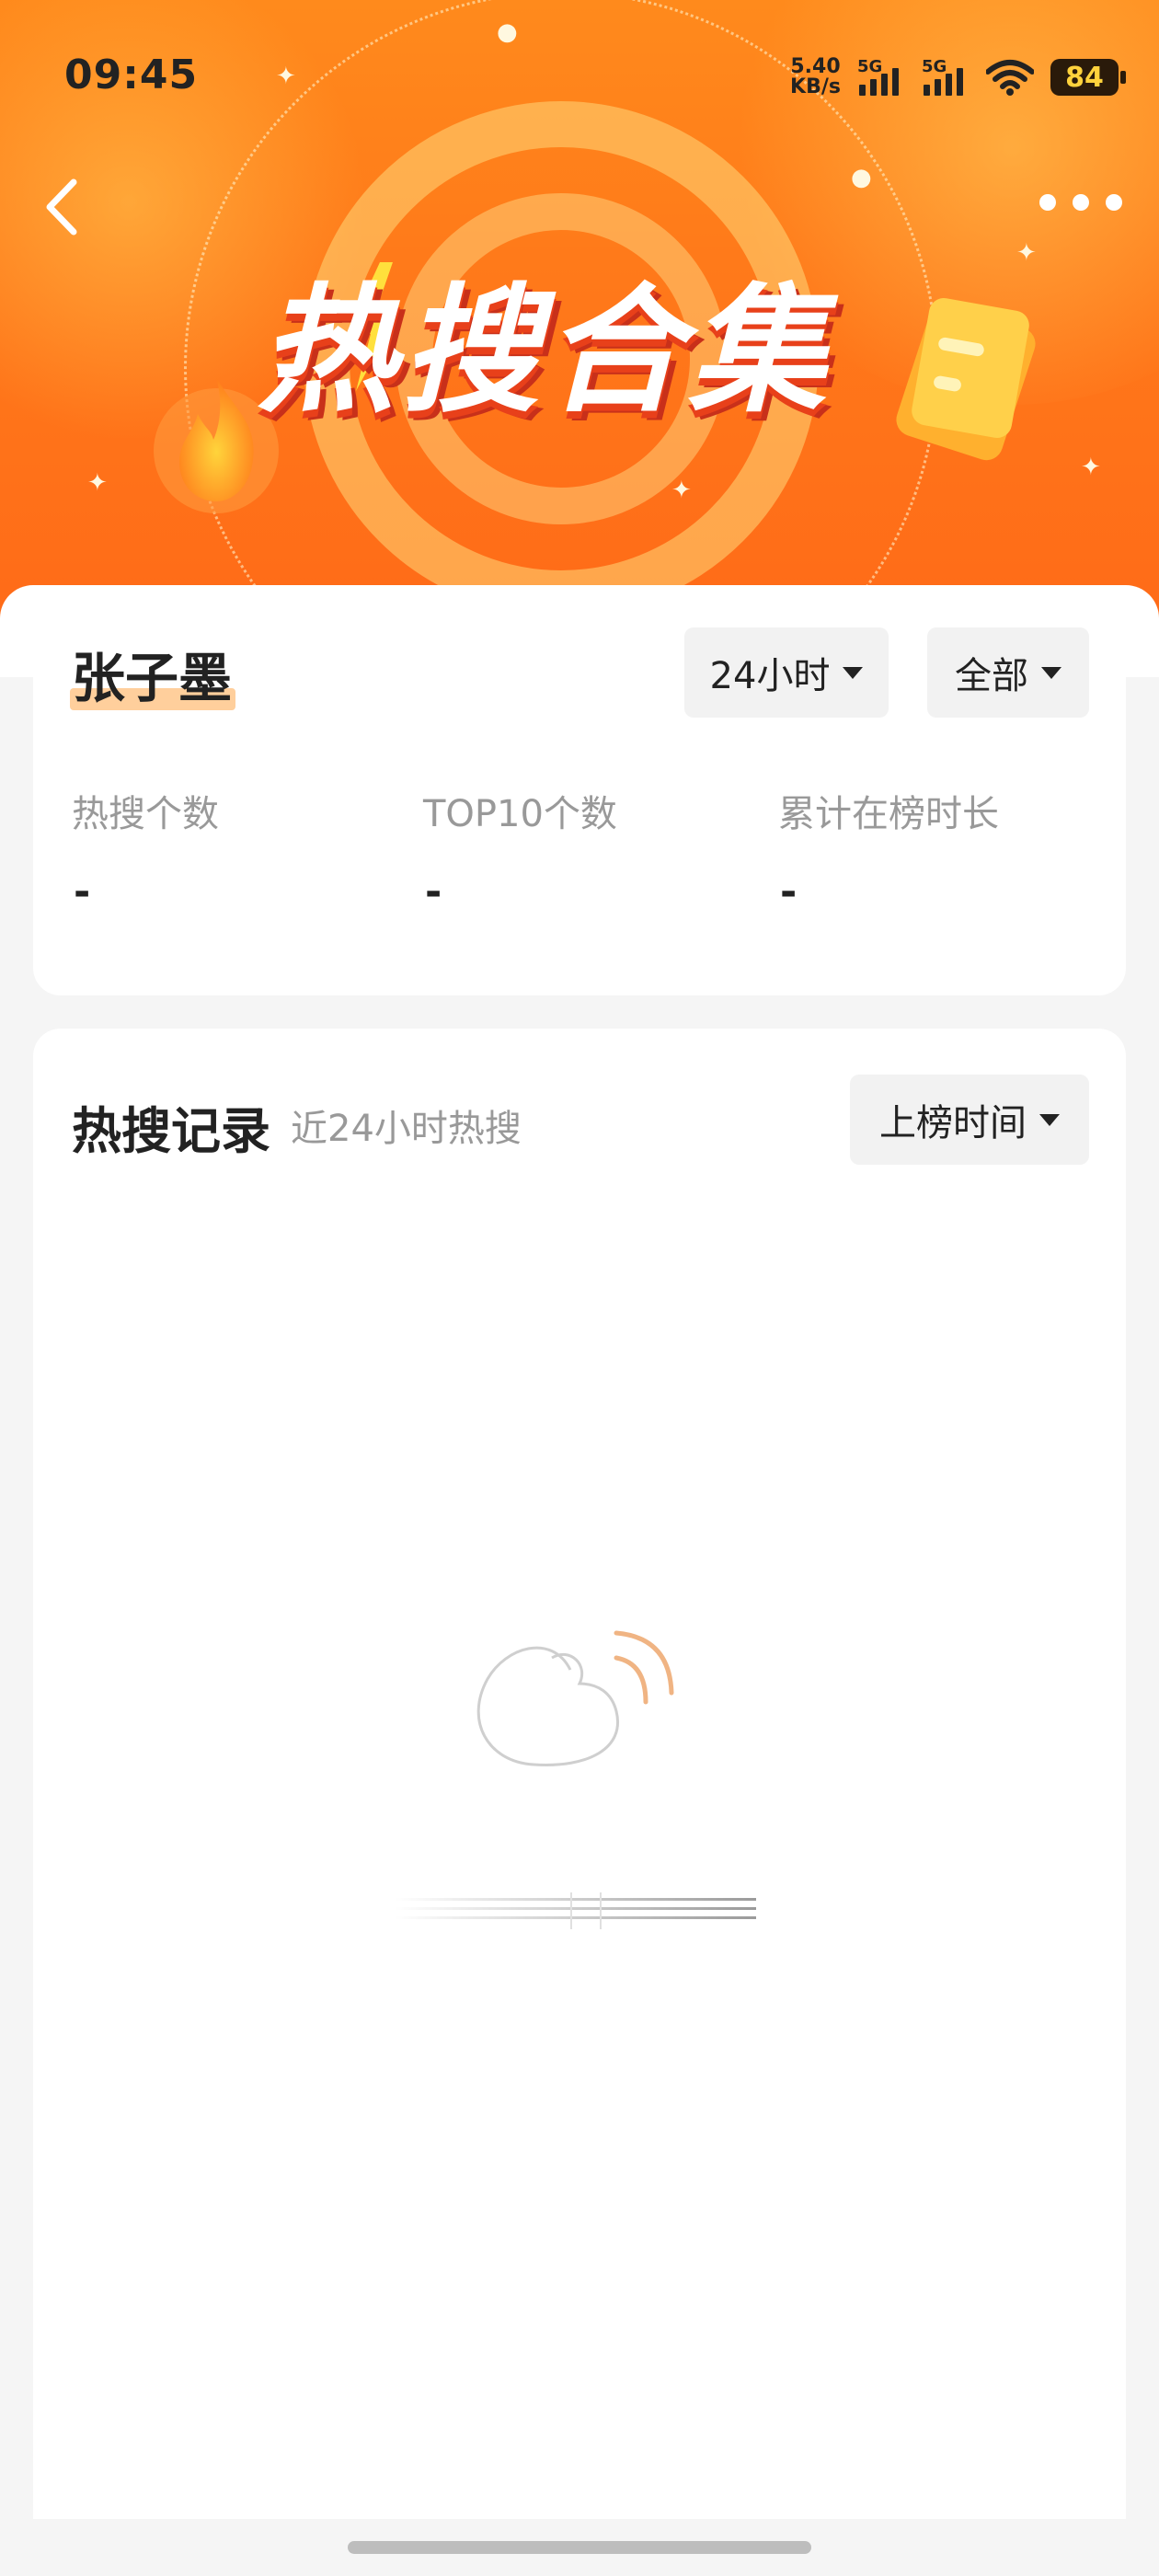  I want to click on time-filter-dropdown: 24小时, so click(786, 672).